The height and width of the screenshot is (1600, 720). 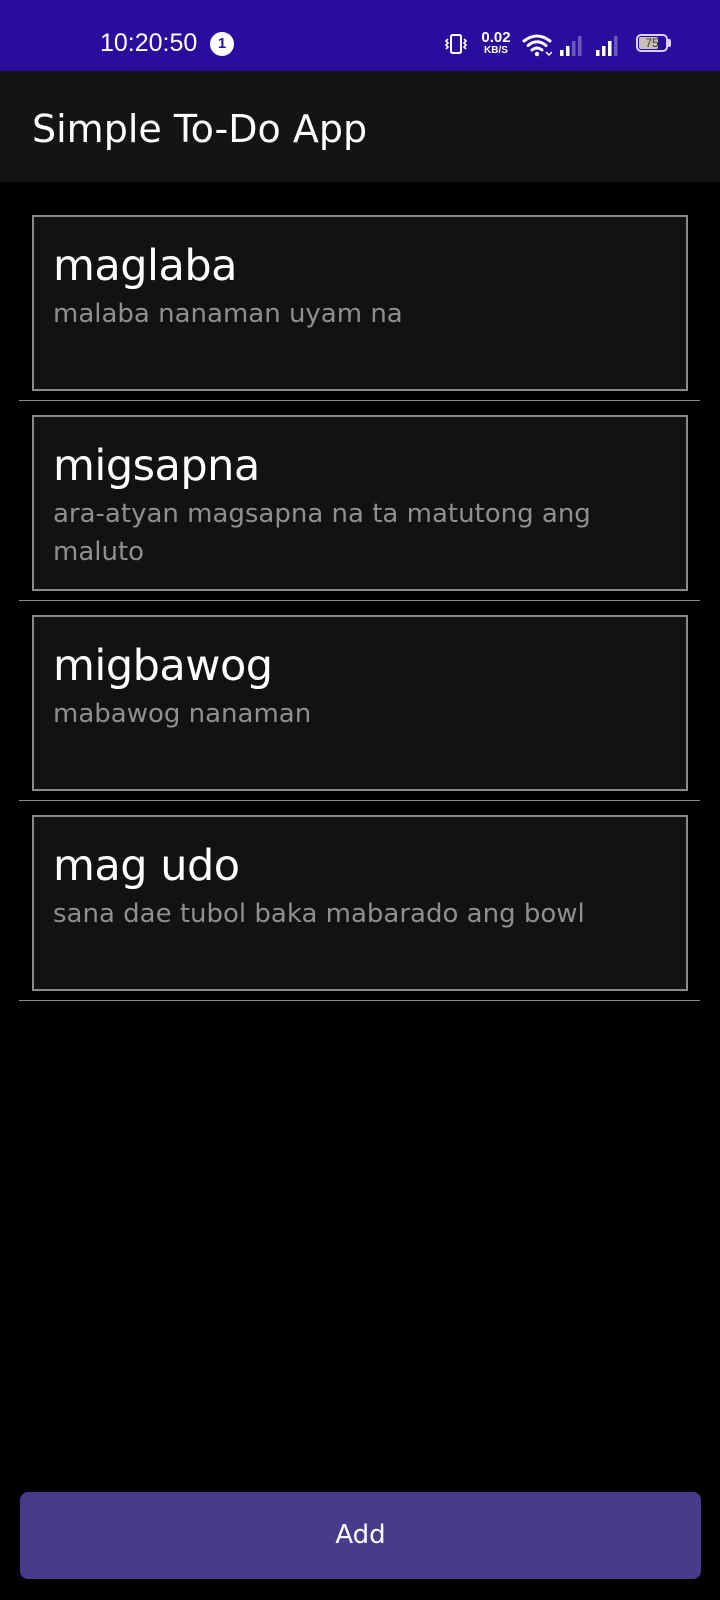 I want to click on todo-item: maglaba malaba nanaman uyam na, so click(x=359, y=301).